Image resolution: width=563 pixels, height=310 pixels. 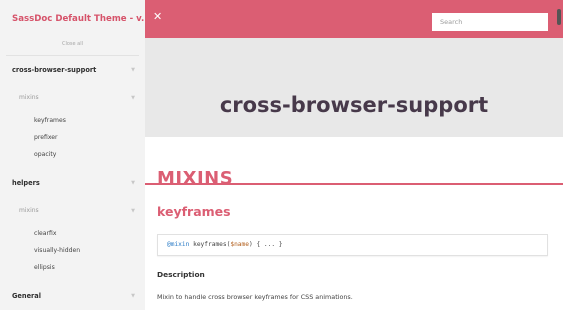 I want to click on code-signature: @mixin keyframes($name) { ... }, so click(x=352, y=245).